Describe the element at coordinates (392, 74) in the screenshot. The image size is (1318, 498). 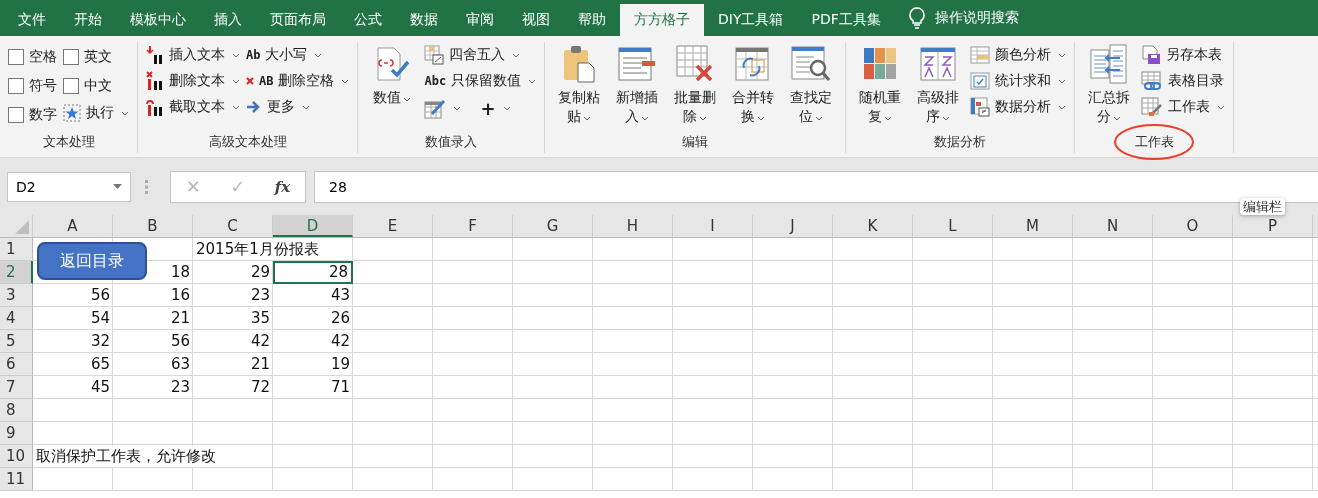
I see `ribbon-button: 数值` at that location.